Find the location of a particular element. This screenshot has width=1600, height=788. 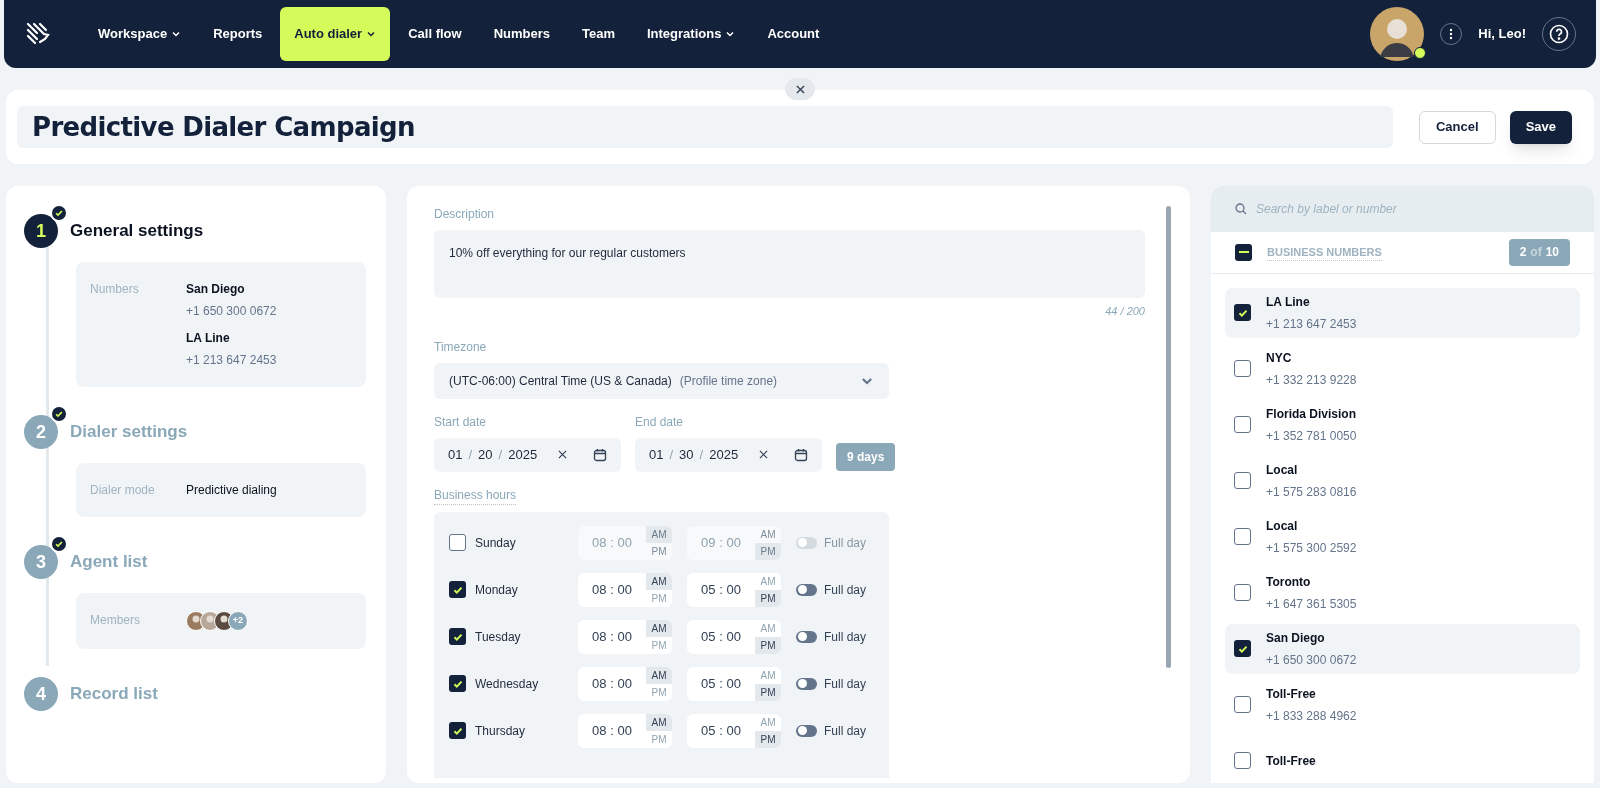

number-list-item: Local +1 575 300 2592 is located at coordinates (1402, 536).